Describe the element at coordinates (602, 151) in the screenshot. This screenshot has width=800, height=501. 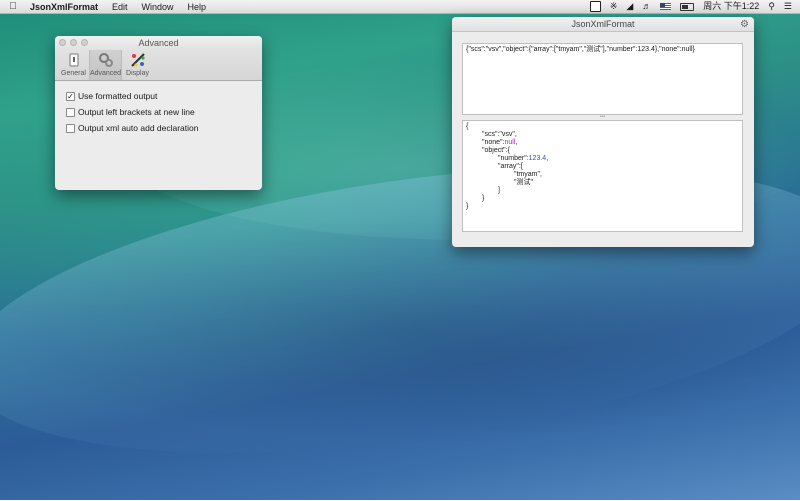
I see `output-line: "object":{` at that location.